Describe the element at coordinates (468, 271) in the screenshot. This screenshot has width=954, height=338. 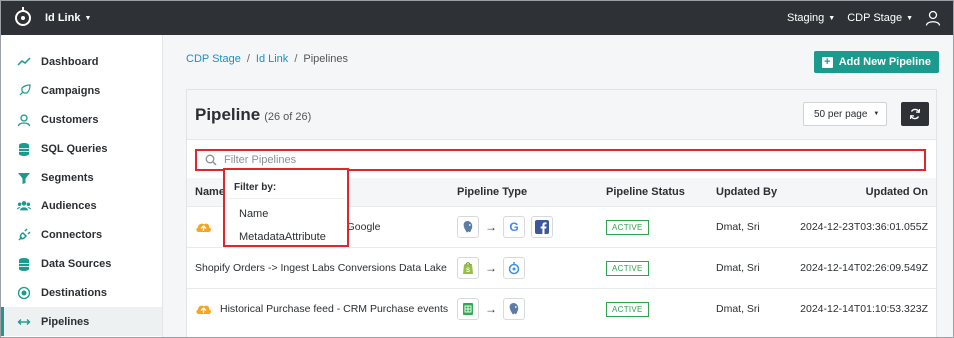
I see `svg-text: S` at that location.